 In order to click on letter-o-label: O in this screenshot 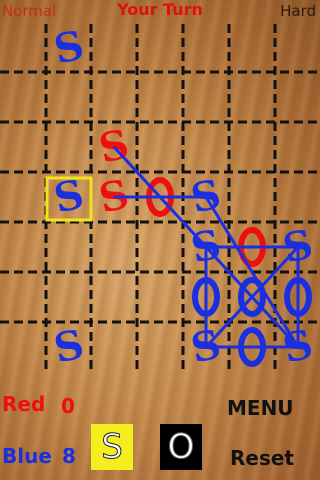, I will do `click(181, 447)`.